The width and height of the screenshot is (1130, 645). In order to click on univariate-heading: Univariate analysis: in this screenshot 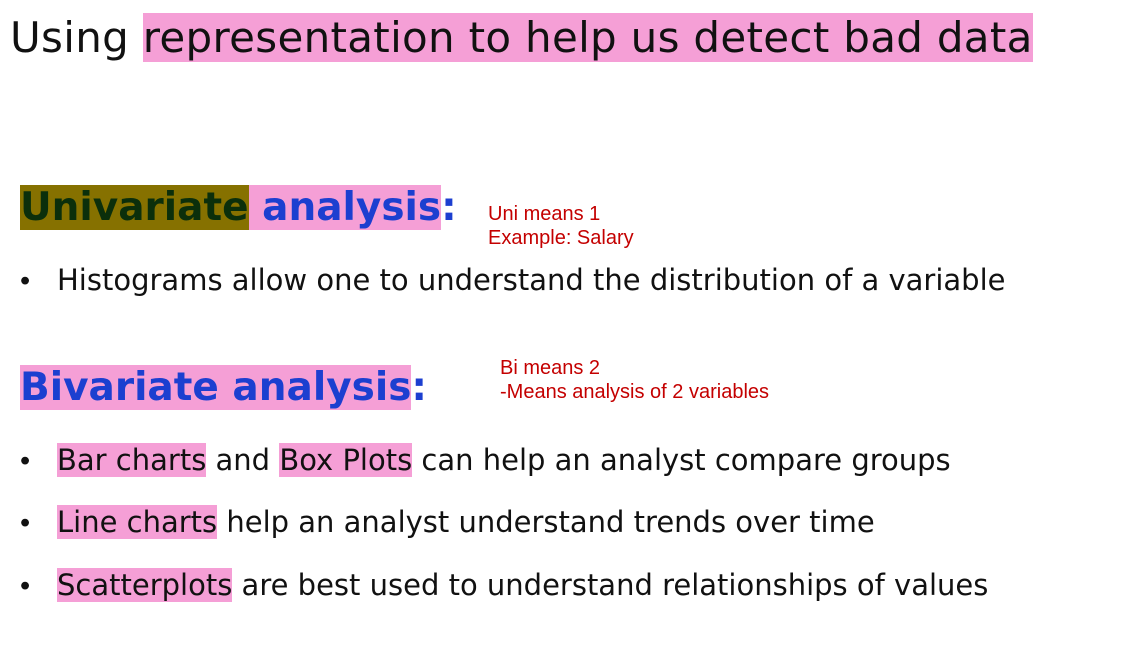, I will do `click(238, 208)`.